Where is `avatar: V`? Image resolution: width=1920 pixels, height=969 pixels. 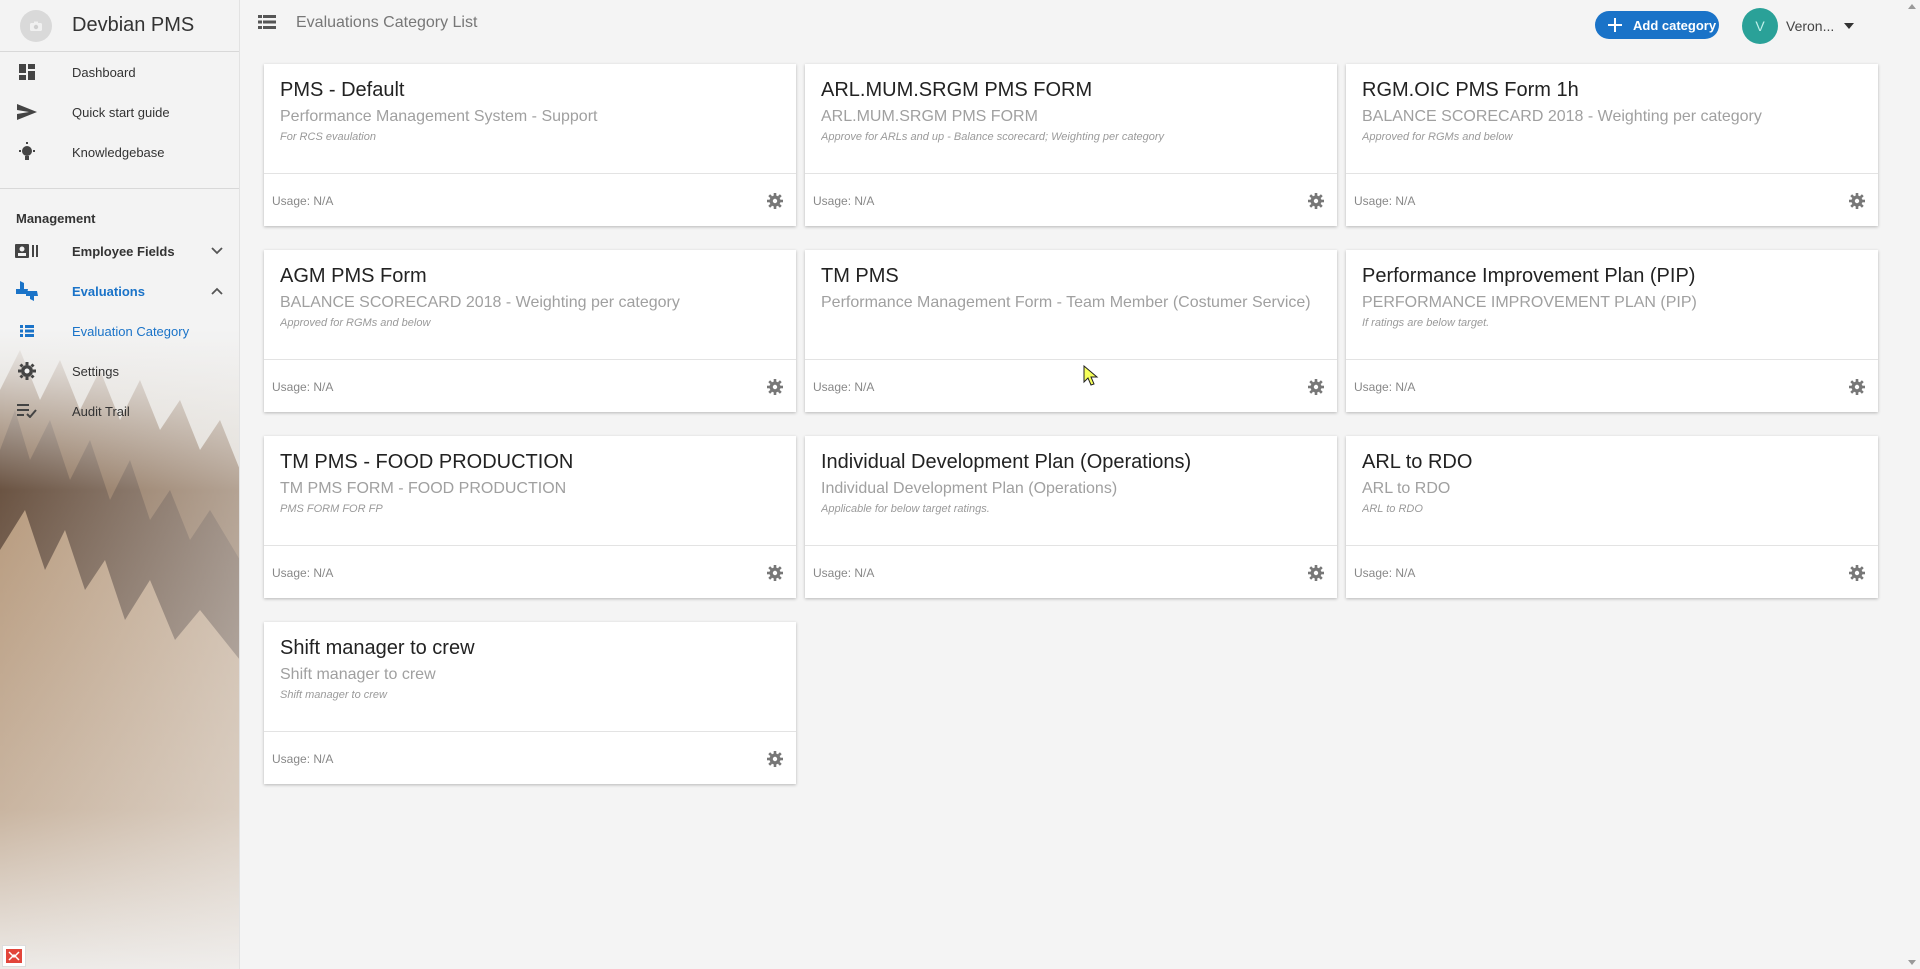
avatar: V is located at coordinates (1760, 26).